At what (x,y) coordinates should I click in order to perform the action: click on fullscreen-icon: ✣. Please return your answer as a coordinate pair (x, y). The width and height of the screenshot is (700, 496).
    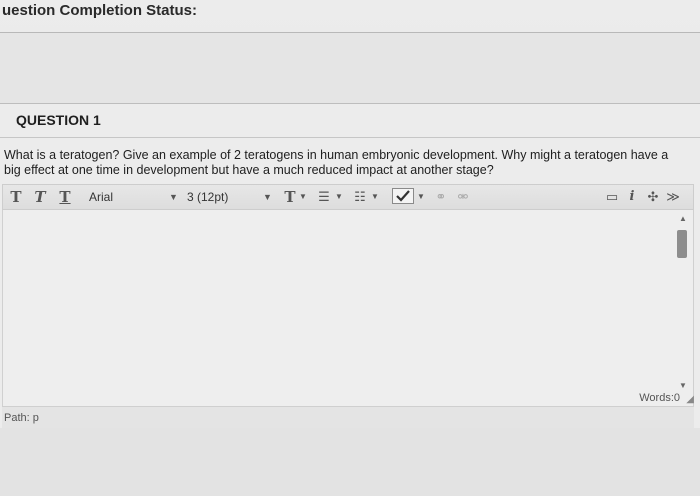
    Looking at the image, I should click on (653, 197).